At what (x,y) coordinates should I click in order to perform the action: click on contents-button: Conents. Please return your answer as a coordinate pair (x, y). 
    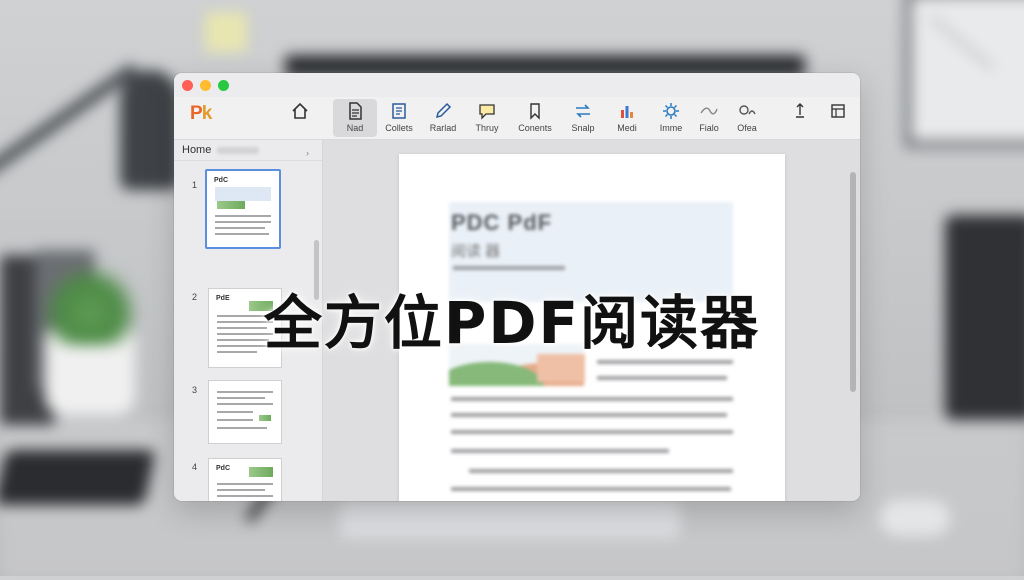
    Looking at the image, I should click on (535, 118).